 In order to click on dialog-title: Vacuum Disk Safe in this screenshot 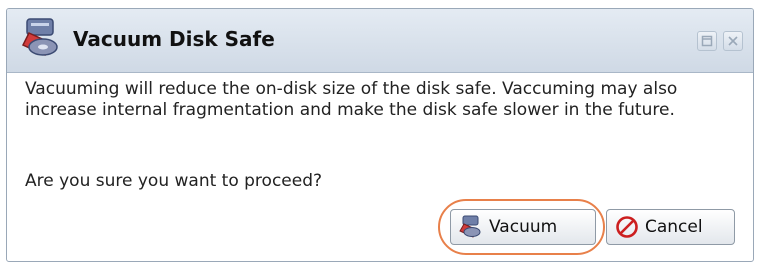, I will do `click(174, 39)`.